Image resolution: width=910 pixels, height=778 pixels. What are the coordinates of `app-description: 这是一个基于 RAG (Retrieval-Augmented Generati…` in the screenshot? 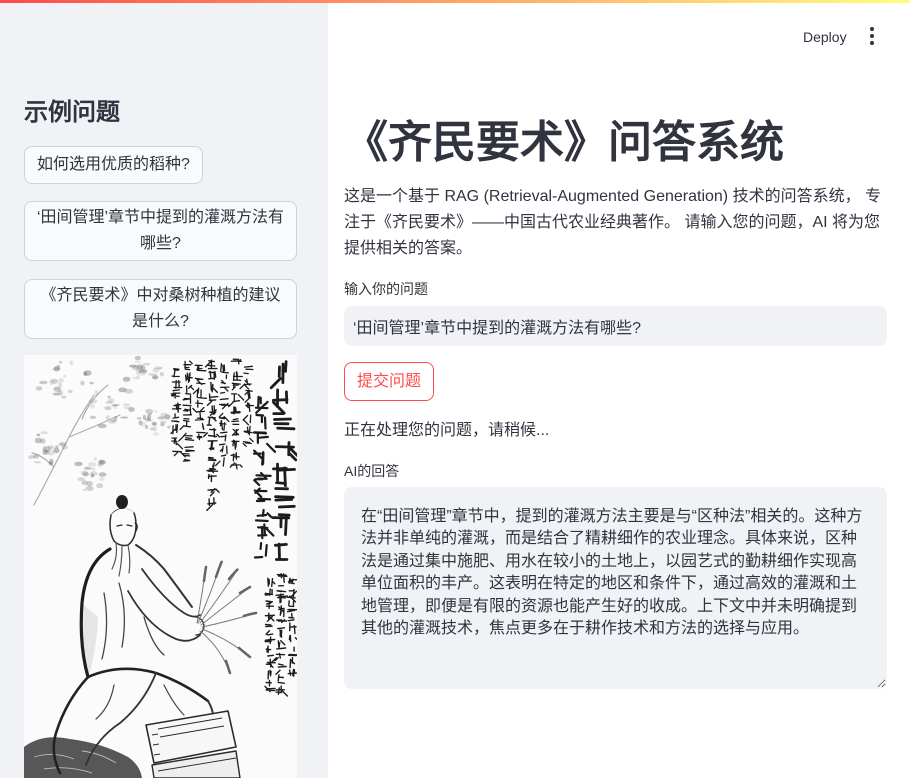 It's located at (613, 222).